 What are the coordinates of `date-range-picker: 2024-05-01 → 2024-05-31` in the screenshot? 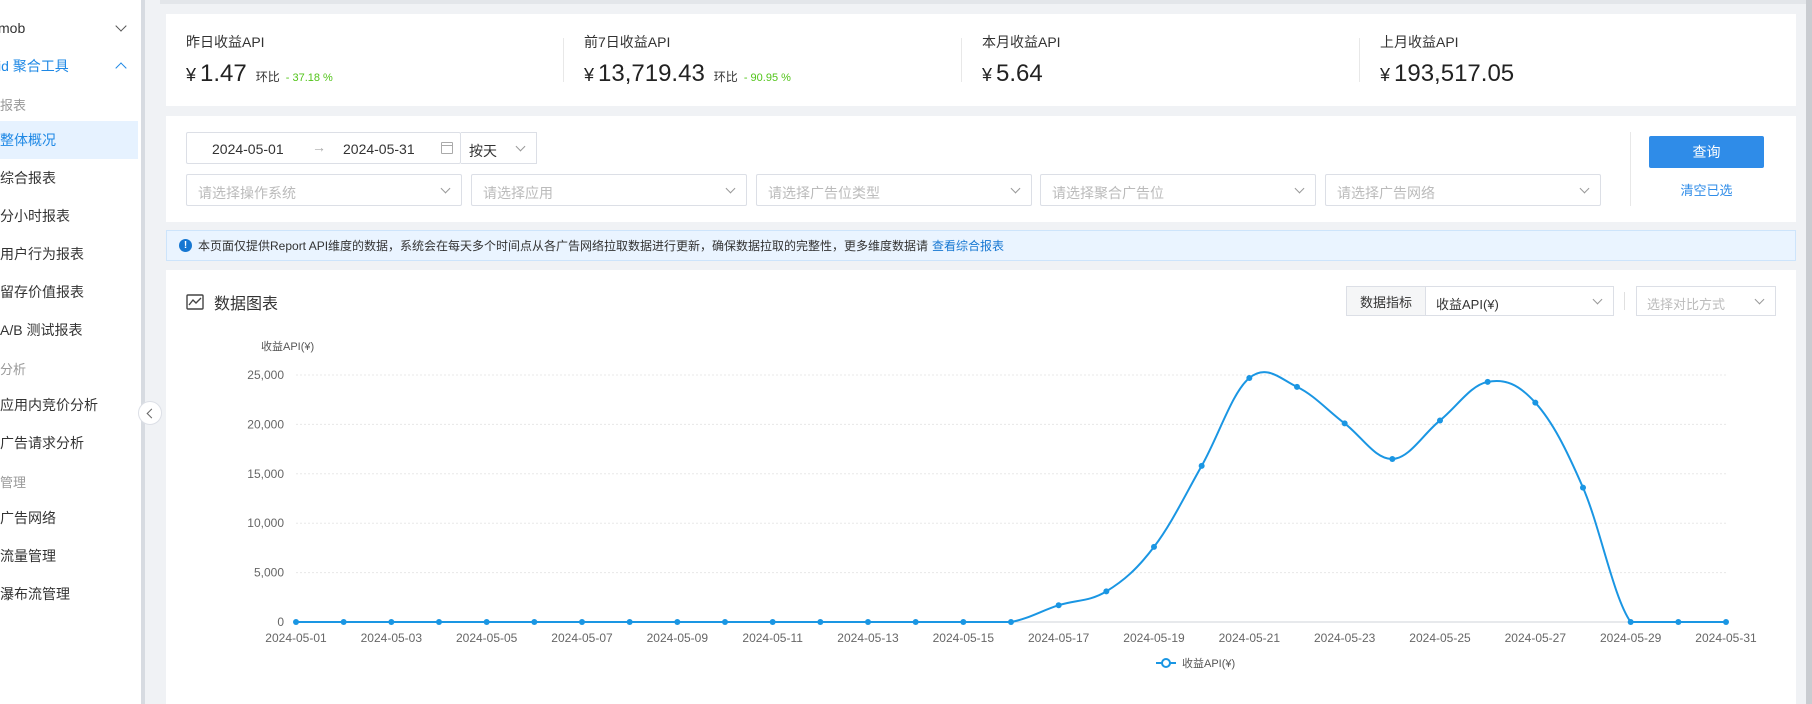 It's located at (323, 148).